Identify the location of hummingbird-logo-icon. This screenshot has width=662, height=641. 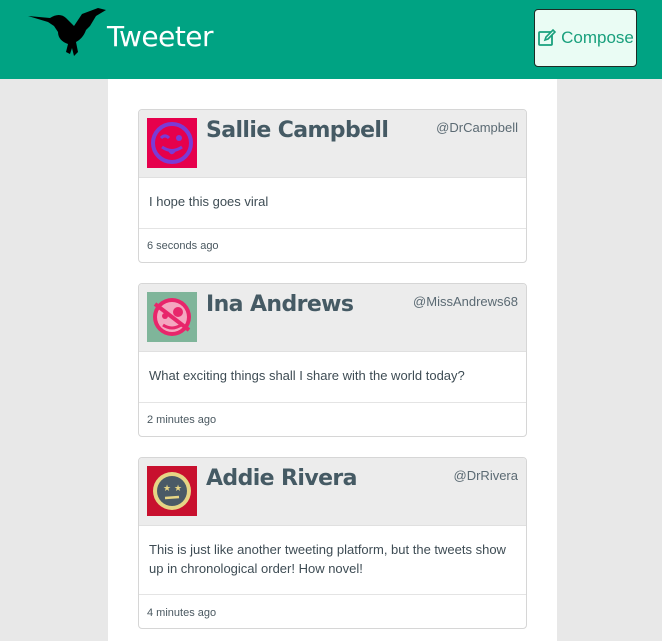
(67, 32).